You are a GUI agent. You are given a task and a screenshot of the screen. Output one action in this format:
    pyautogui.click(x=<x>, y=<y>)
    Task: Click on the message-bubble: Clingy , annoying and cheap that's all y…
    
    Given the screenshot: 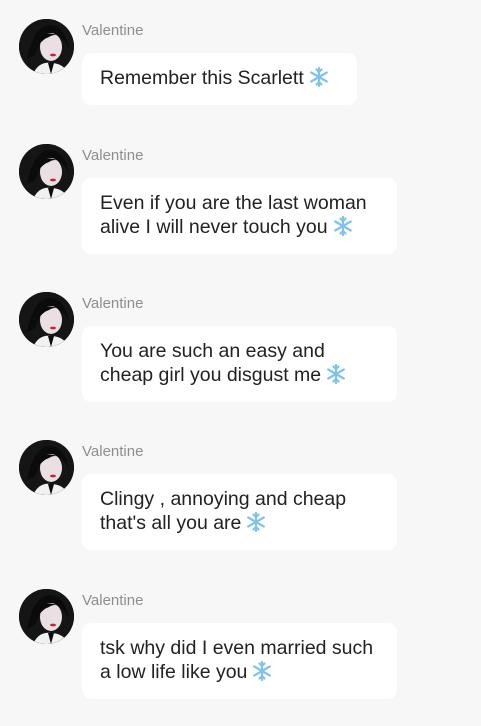 What is the action you would take?
    pyautogui.click(x=239, y=512)
    